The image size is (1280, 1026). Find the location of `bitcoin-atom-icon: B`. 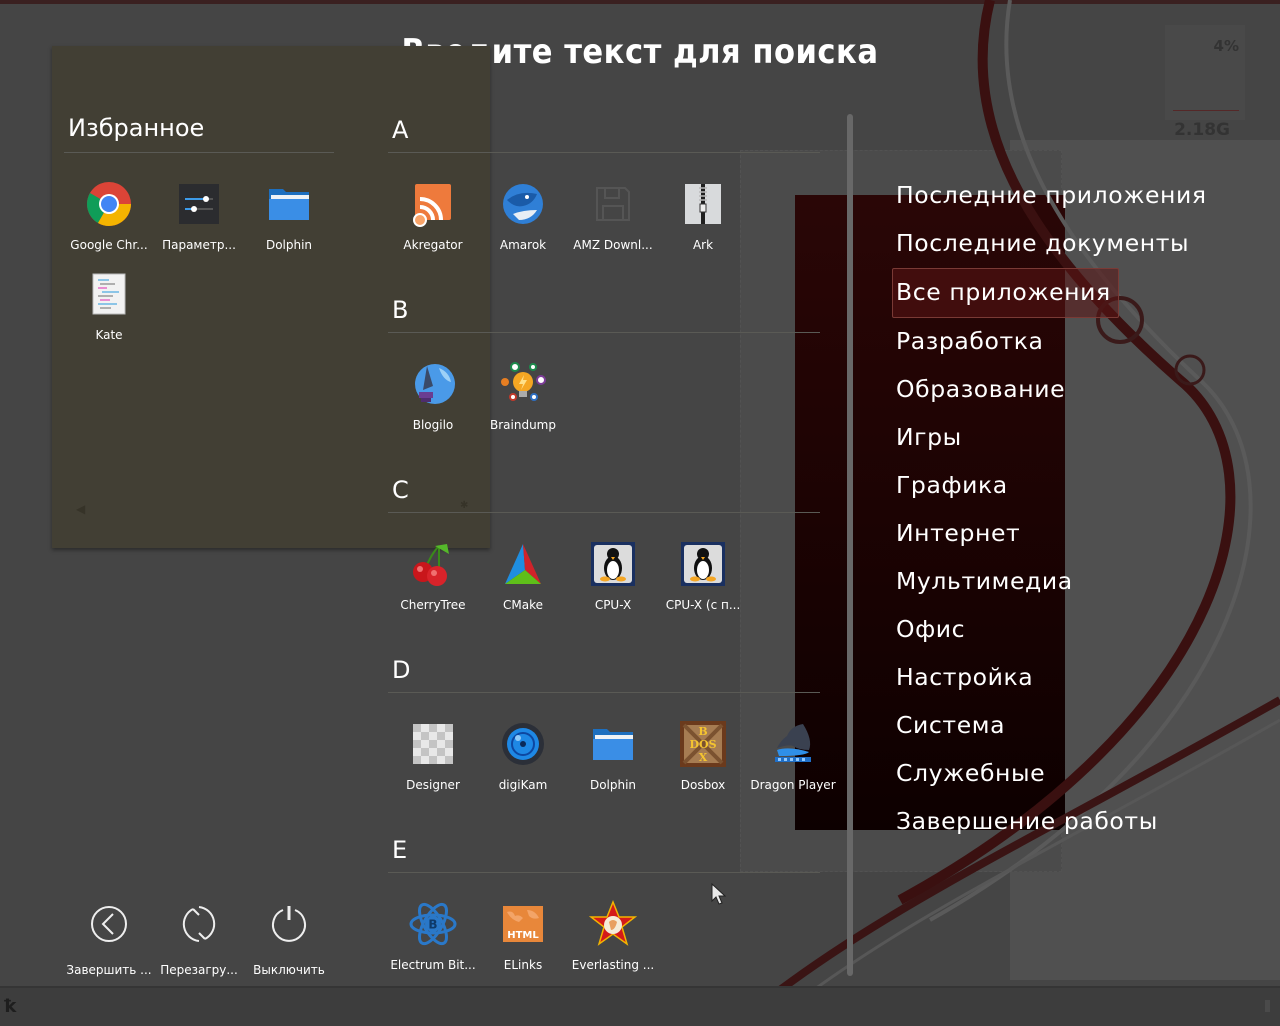

bitcoin-atom-icon: B is located at coordinates (433, 924).